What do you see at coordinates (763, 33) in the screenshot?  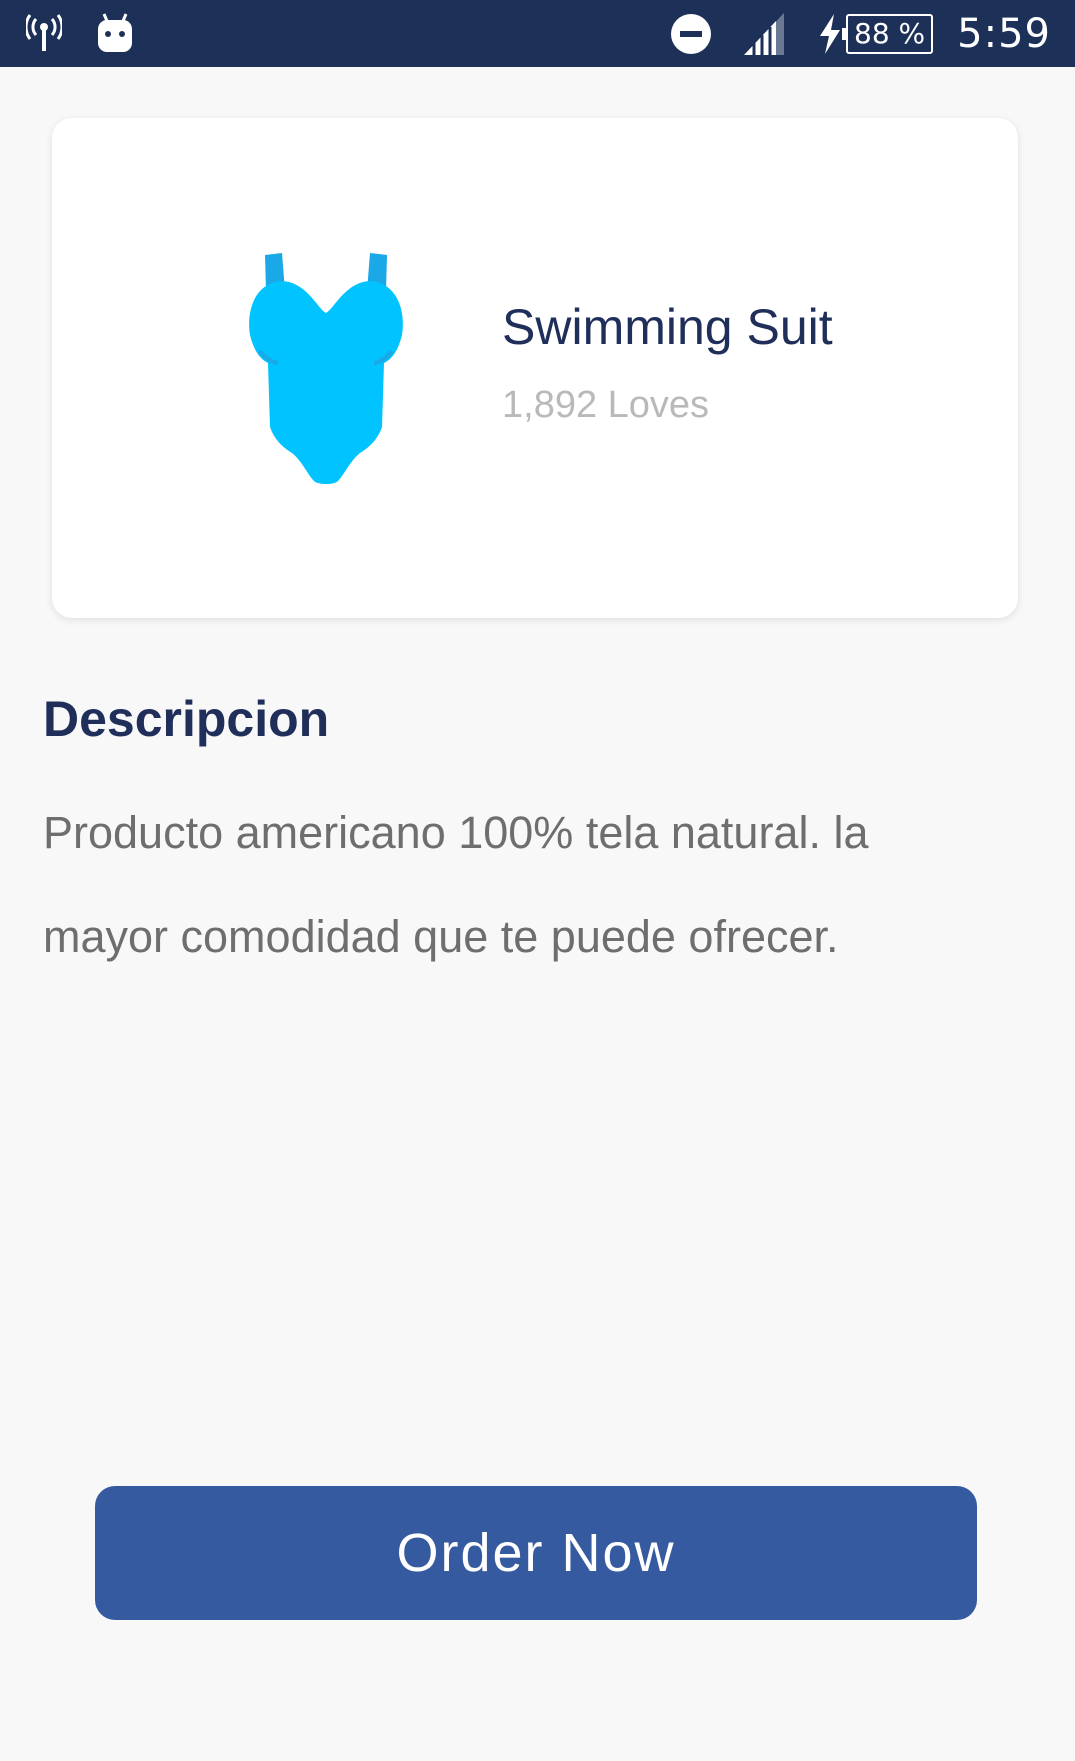 I see `cell-signal-icon` at bounding box center [763, 33].